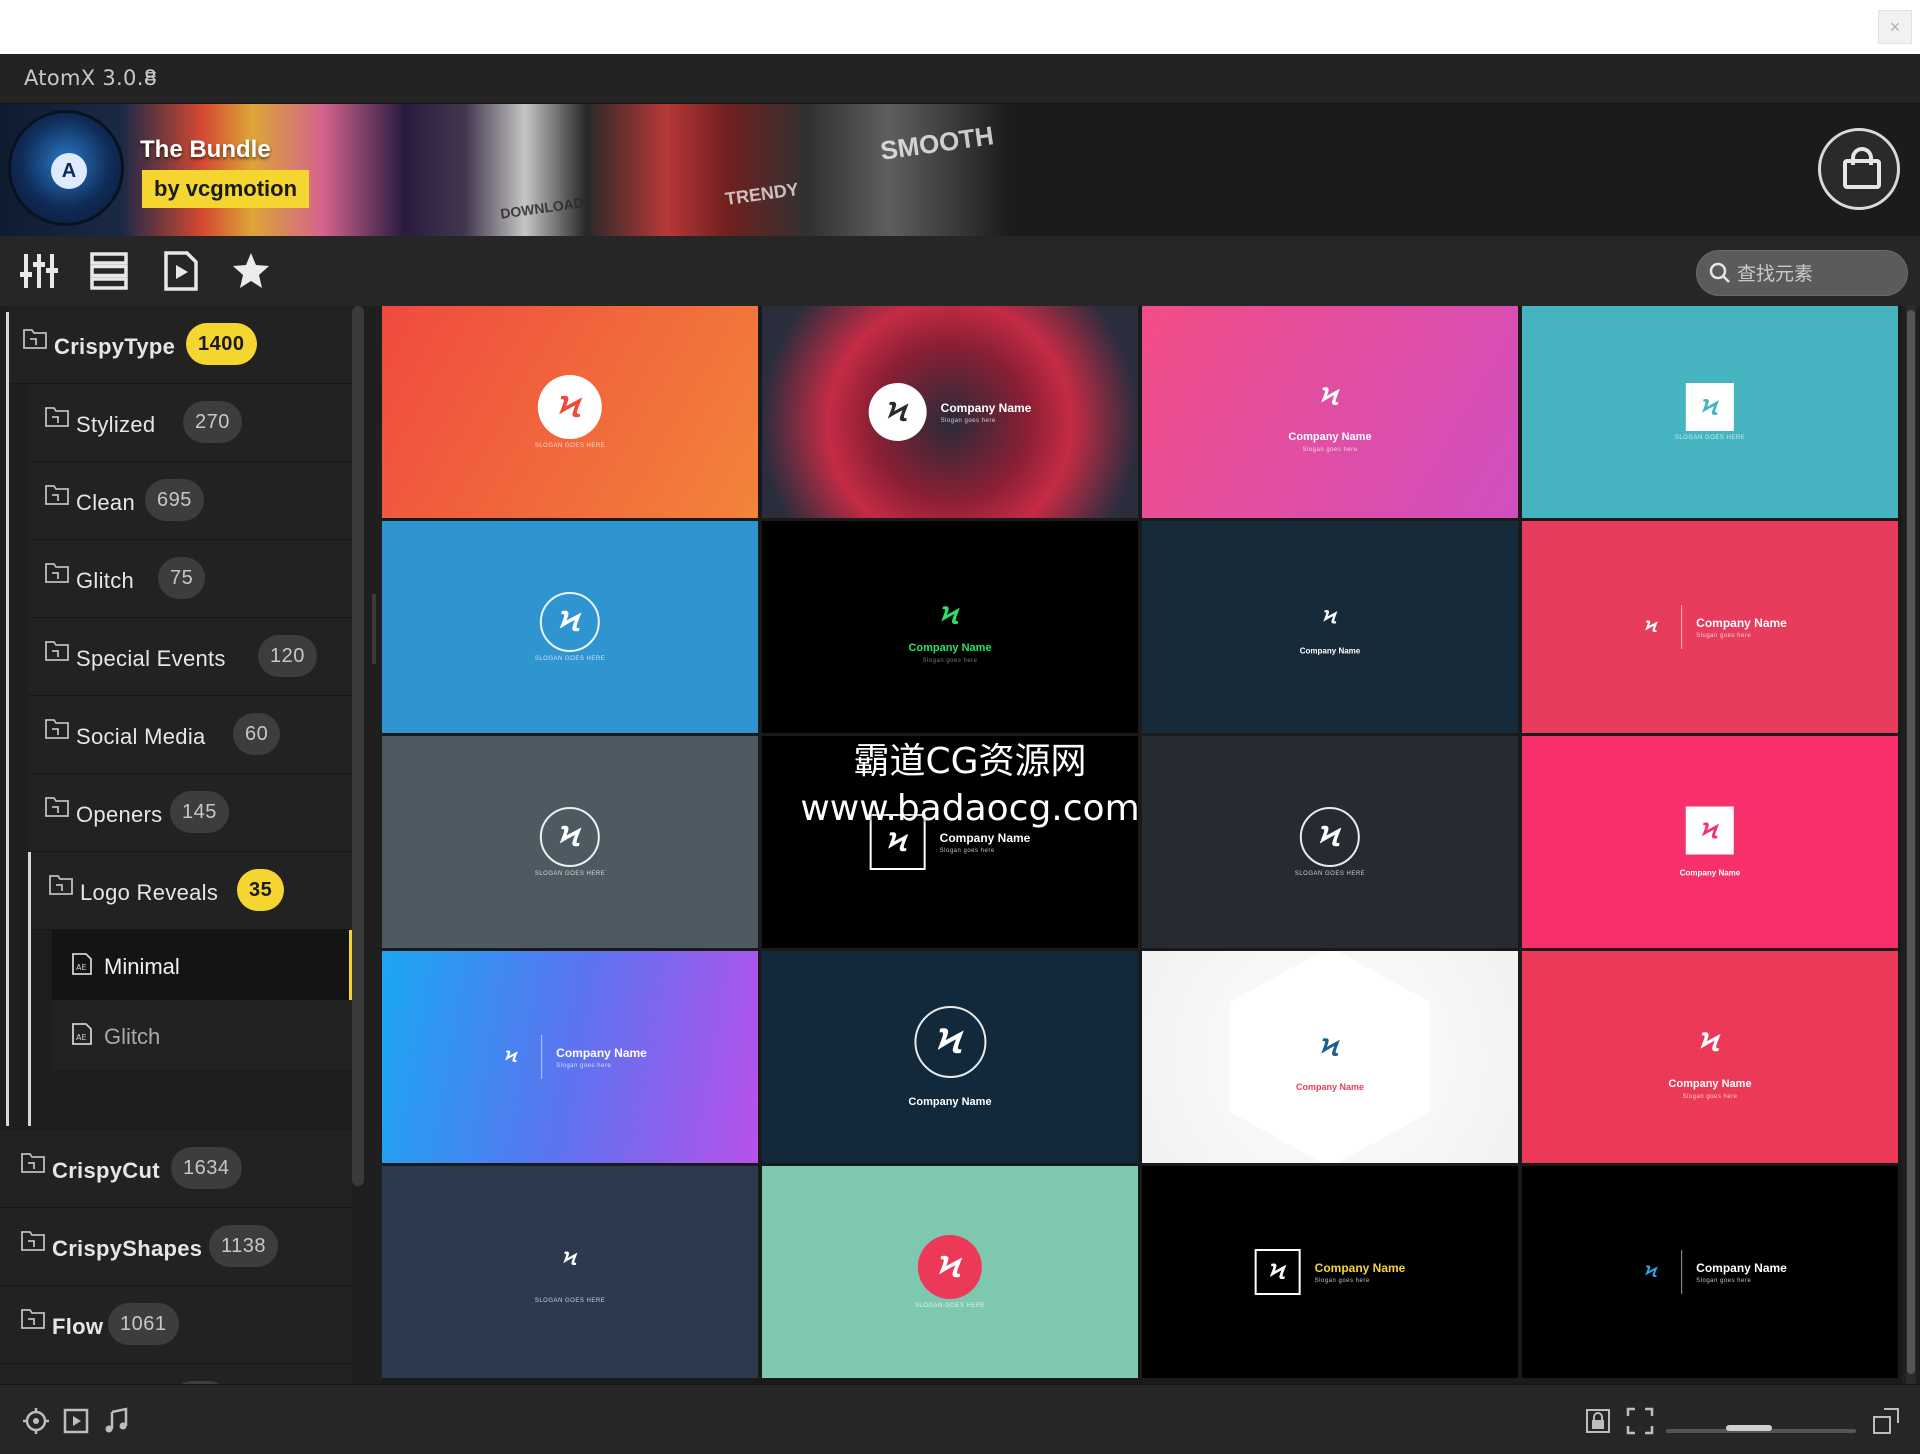 Image resolution: width=1920 pixels, height=1454 pixels. Describe the element at coordinates (190, 891) in the screenshot. I see `sidebar-item: Logo Reveals 35` at that location.